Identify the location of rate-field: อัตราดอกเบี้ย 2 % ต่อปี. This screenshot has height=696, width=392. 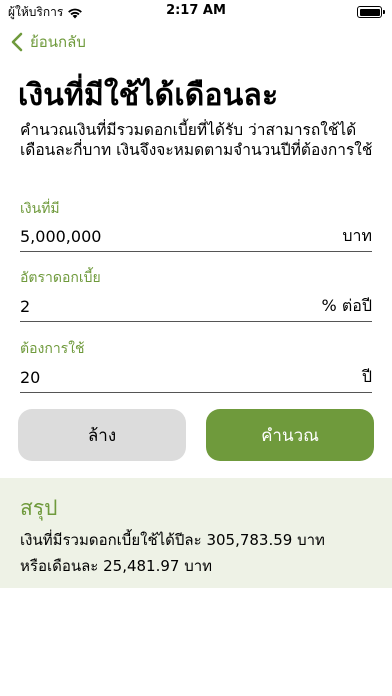
(196, 295).